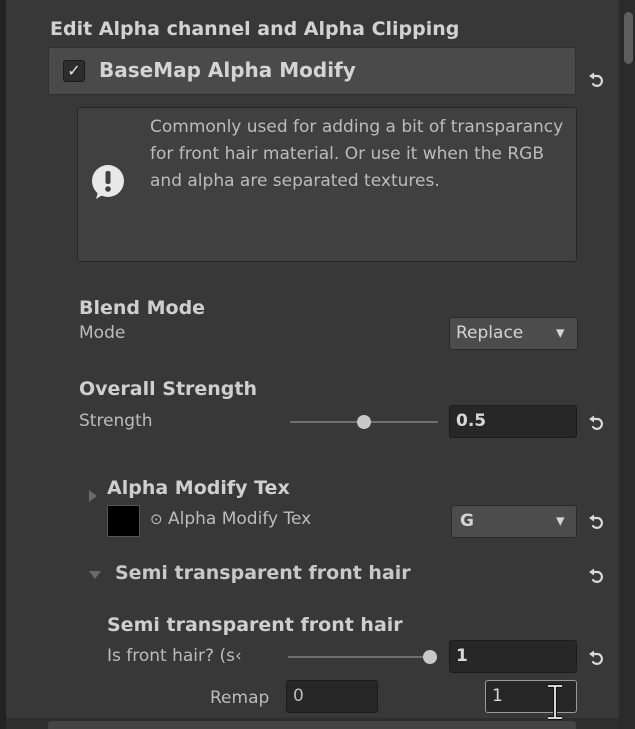 The image size is (635, 729). Describe the element at coordinates (95, 575) in the screenshot. I see `triangle-down-icon` at that location.